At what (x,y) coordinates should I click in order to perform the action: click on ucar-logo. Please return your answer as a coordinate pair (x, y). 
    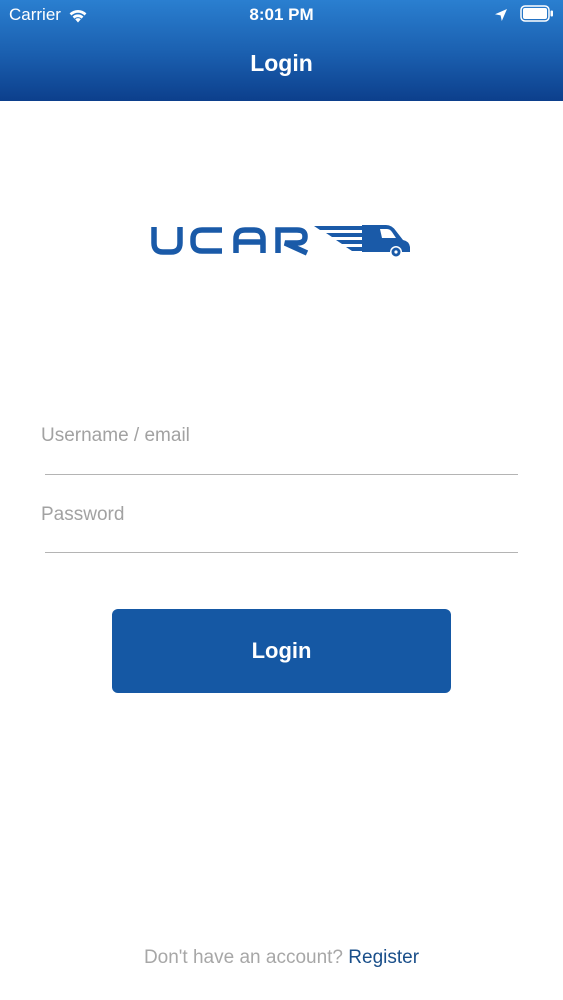
    Looking at the image, I should click on (282, 242).